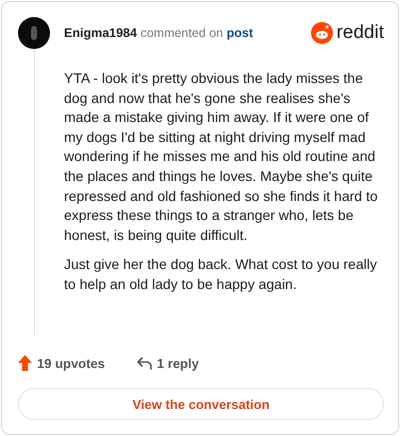  What do you see at coordinates (221, 274) in the screenshot?
I see `comment-paragraph: Just give her the dog back. What cost to you really to help an old lady to be happy again.` at bounding box center [221, 274].